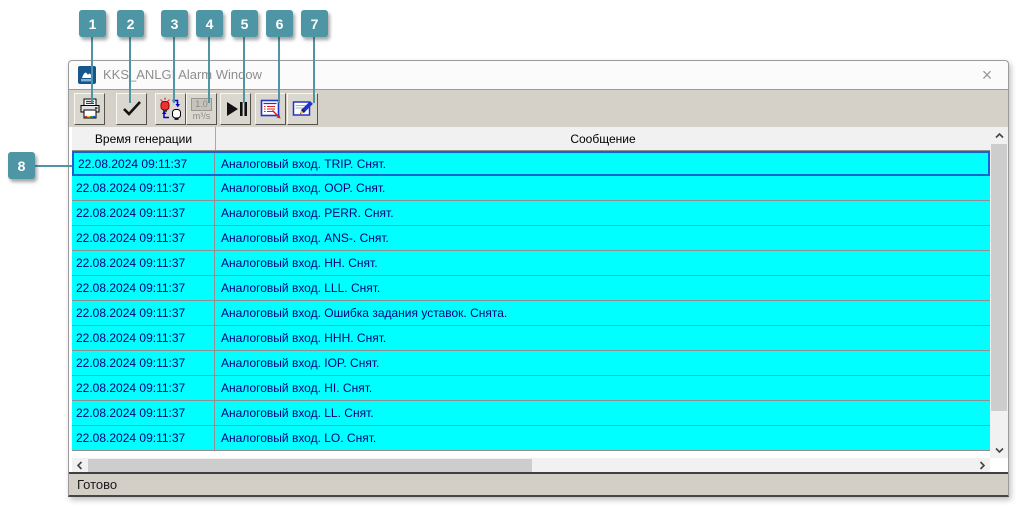  What do you see at coordinates (80, 465) in the screenshot?
I see `scroll-left-icon` at bounding box center [80, 465].